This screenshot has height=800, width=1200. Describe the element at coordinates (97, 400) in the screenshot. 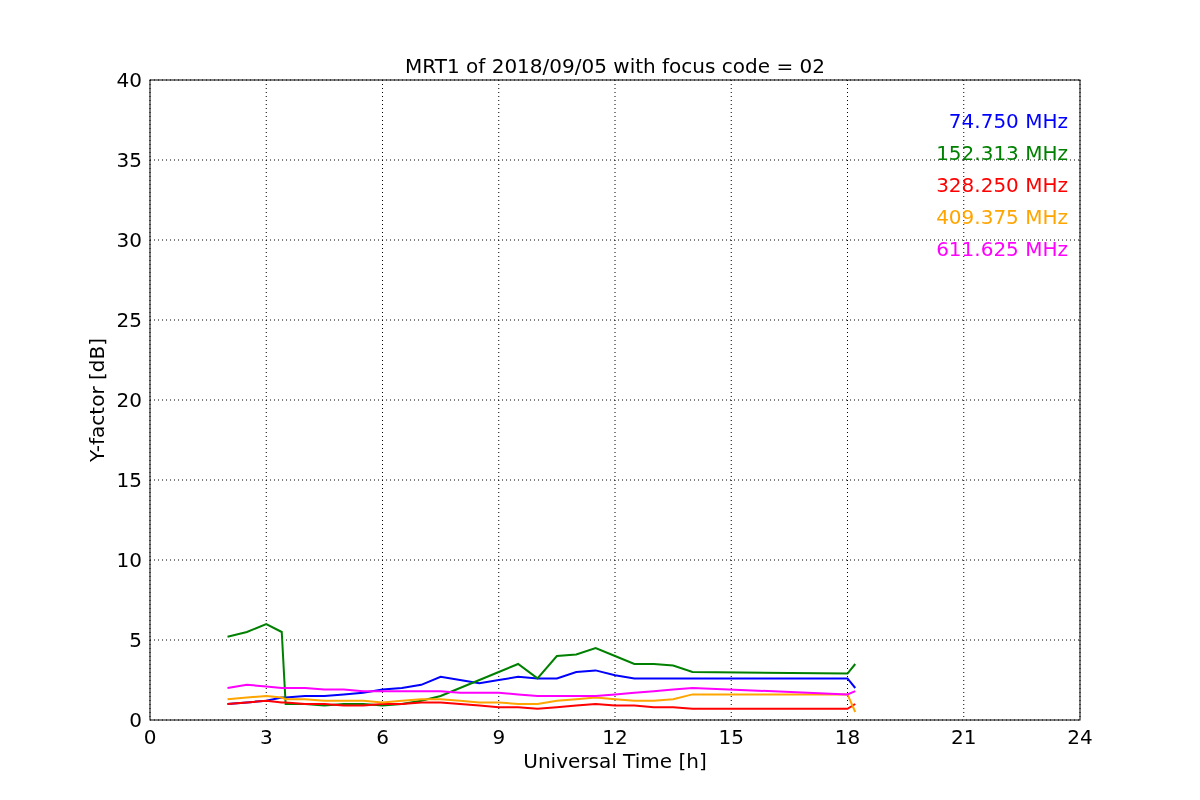

I see `y-axis-label: Y-factor [dB]` at that location.